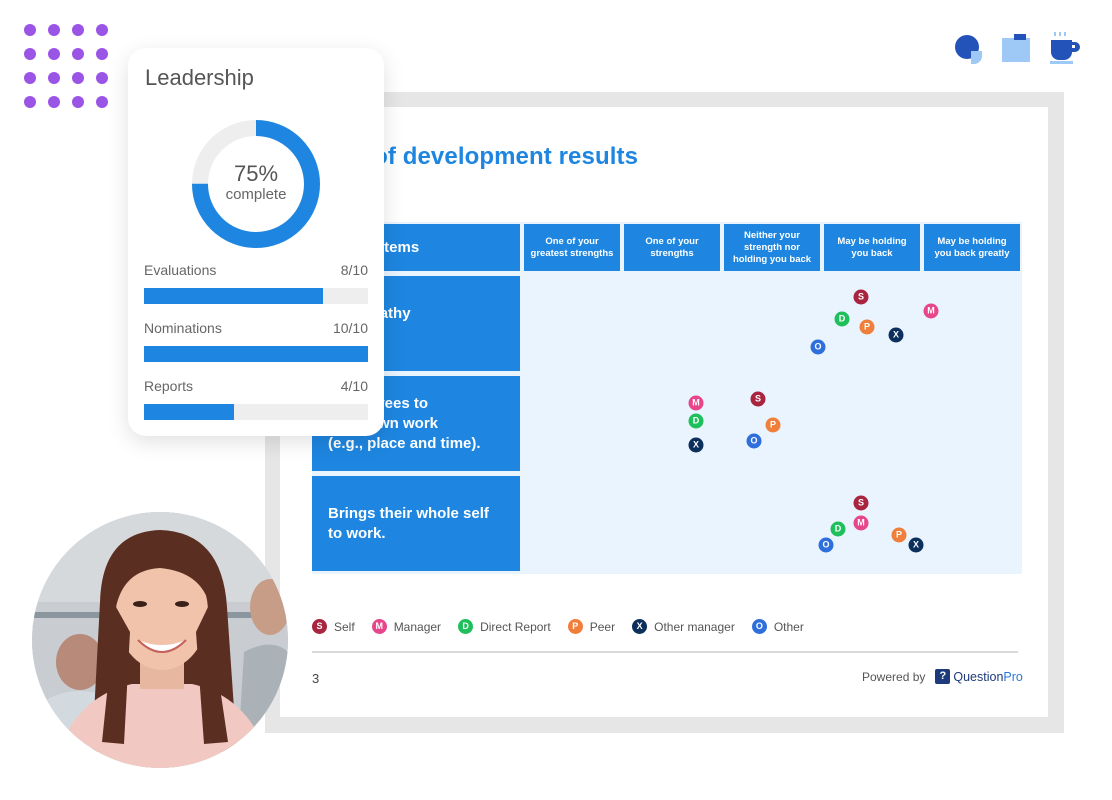 The image size is (1112, 800). I want to click on column-header: One of your greatest strengths, so click(572, 247).